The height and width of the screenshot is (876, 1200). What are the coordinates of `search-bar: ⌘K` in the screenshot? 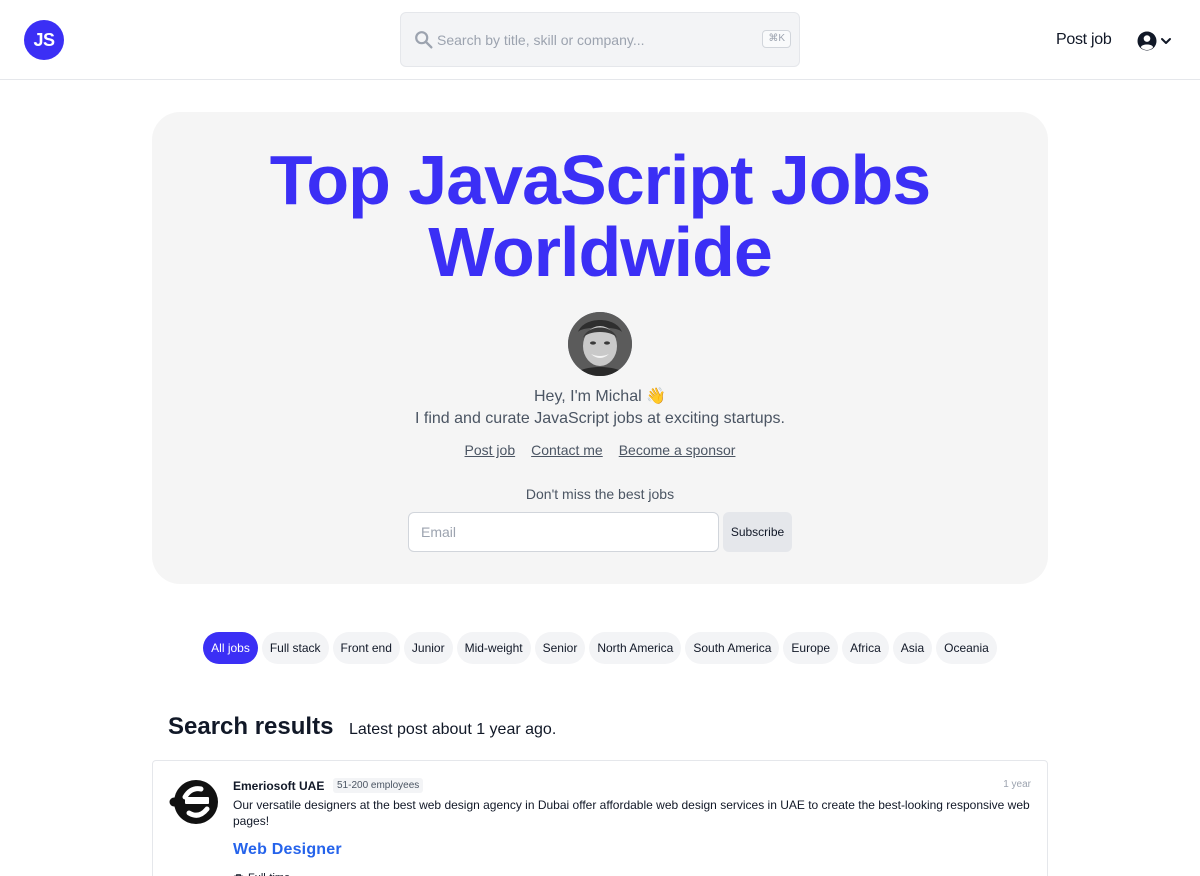 It's located at (600, 39).